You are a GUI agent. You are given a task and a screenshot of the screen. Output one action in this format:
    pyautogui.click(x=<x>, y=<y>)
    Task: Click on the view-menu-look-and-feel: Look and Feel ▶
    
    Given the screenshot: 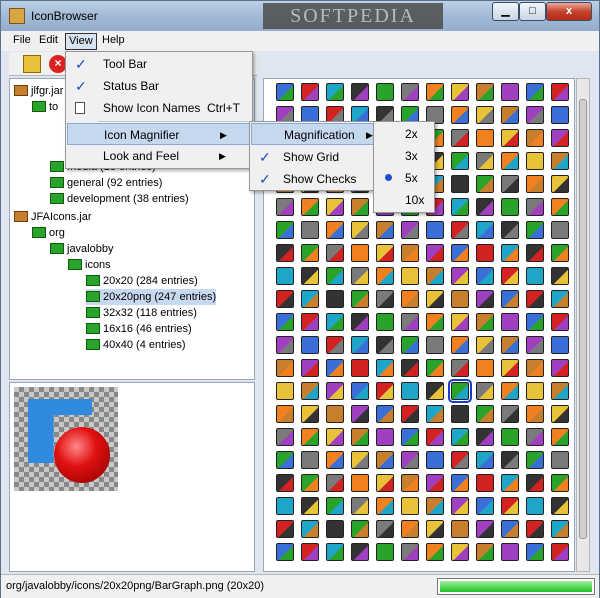 What is the action you would take?
    pyautogui.click(x=159, y=156)
    